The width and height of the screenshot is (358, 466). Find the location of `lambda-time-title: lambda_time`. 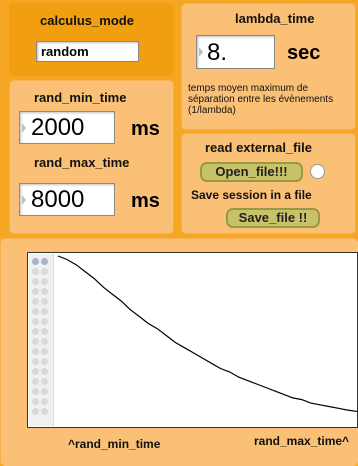

lambda-time-title: lambda_time is located at coordinates (275, 18).